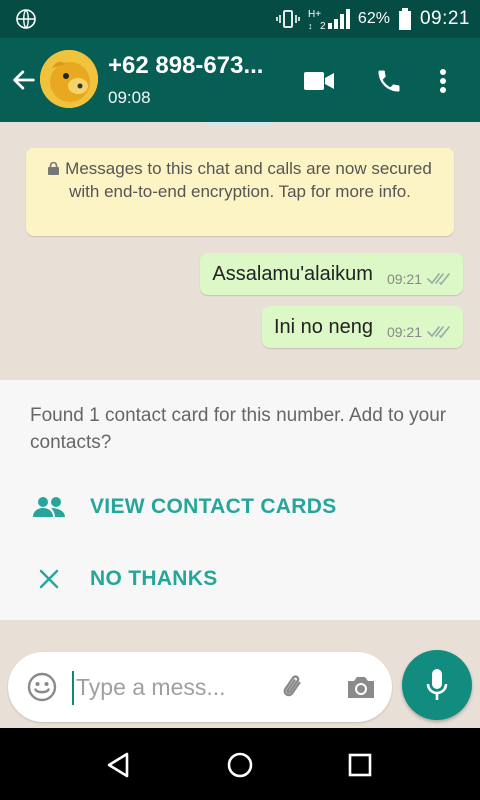  I want to click on vibrate-icon, so click(288, 19).